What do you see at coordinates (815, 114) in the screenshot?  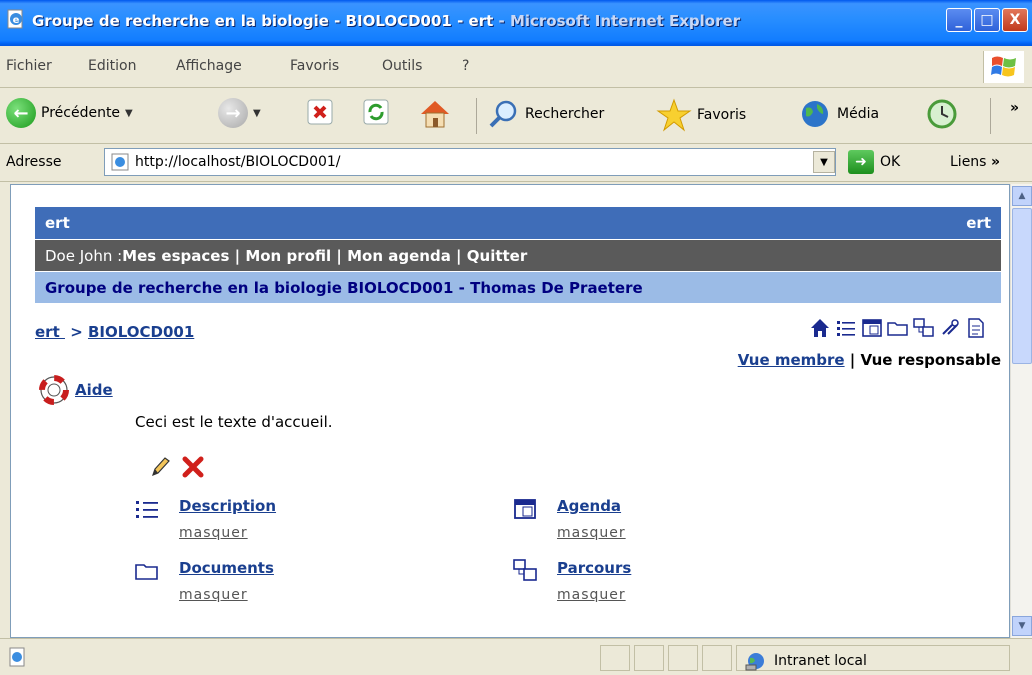 I see `media-globe-icon` at bounding box center [815, 114].